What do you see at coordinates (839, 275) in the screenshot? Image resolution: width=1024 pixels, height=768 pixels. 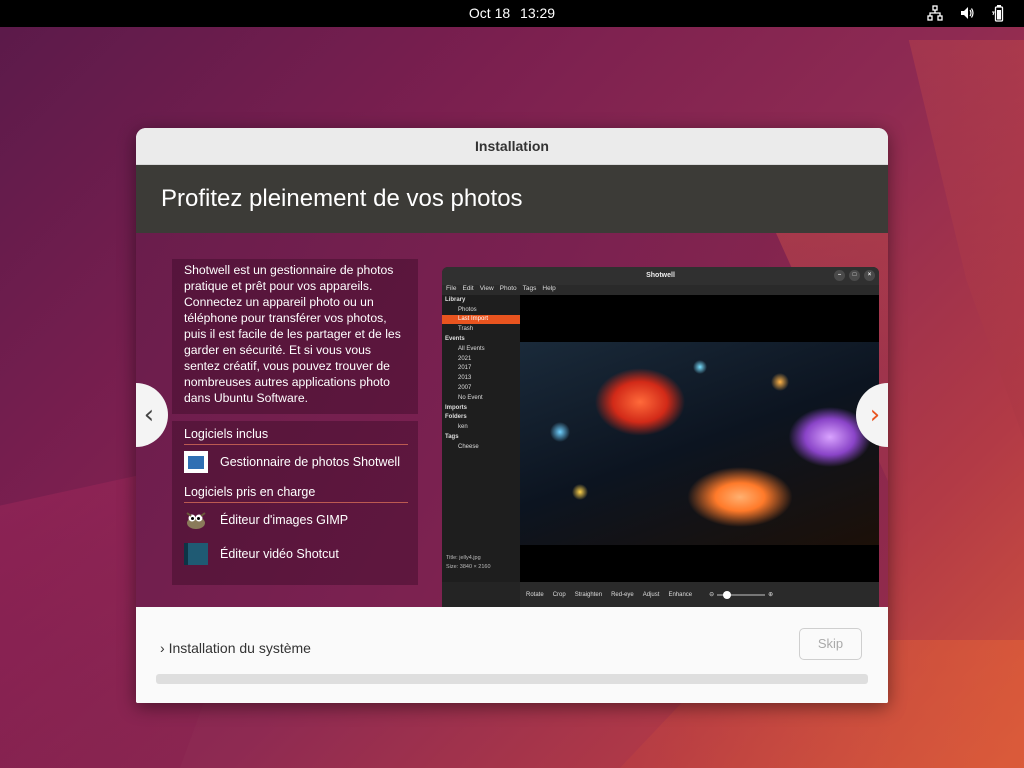 I see `minimize-icon: –` at bounding box center [839, 275].